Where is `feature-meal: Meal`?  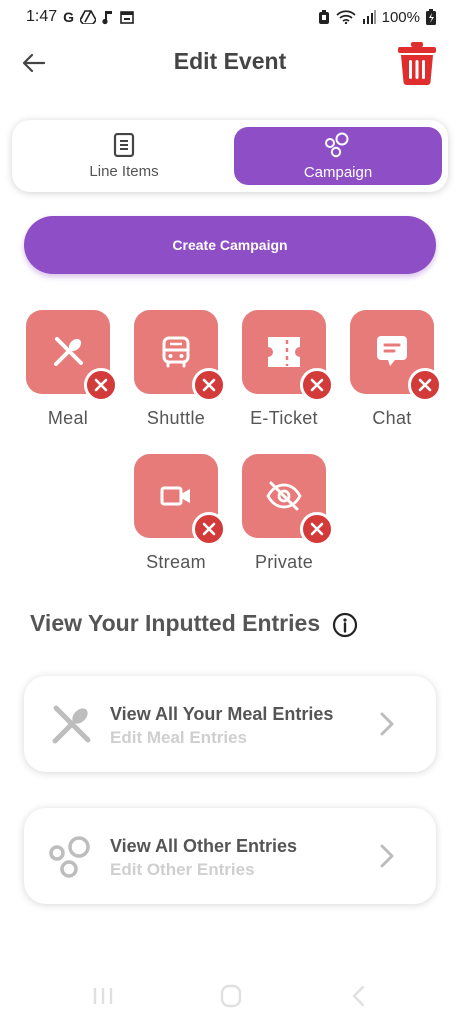 feature-meal: Meal is located at coordinates (68, 375).